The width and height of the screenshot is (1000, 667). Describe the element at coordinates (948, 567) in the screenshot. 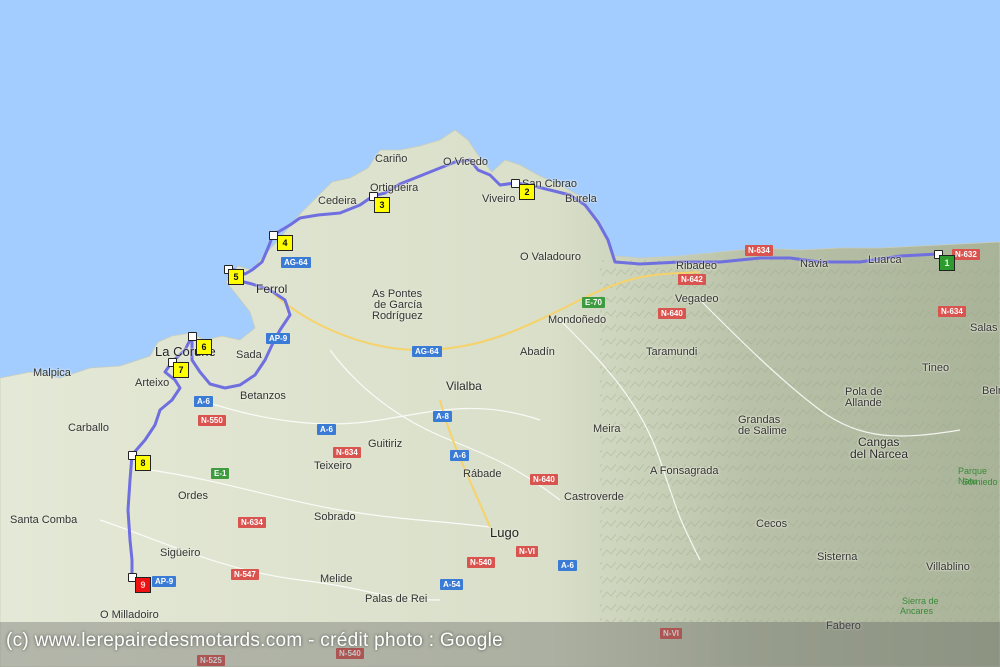

I see `place-label: Villablino` at that location.